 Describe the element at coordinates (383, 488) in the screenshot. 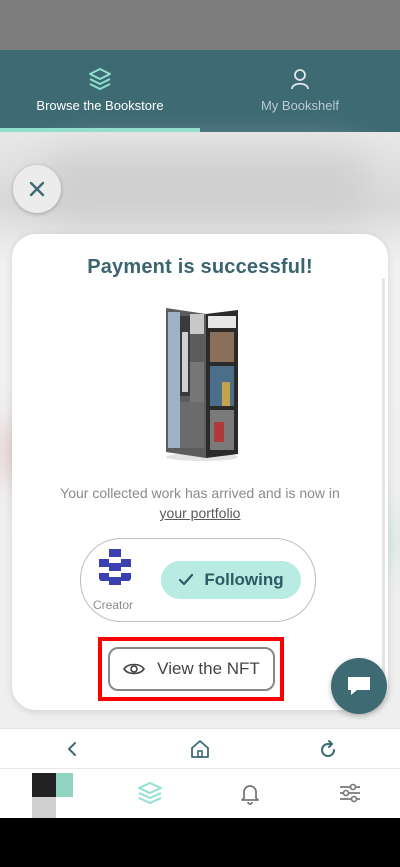

I see `modal-scrollbar` at that location.